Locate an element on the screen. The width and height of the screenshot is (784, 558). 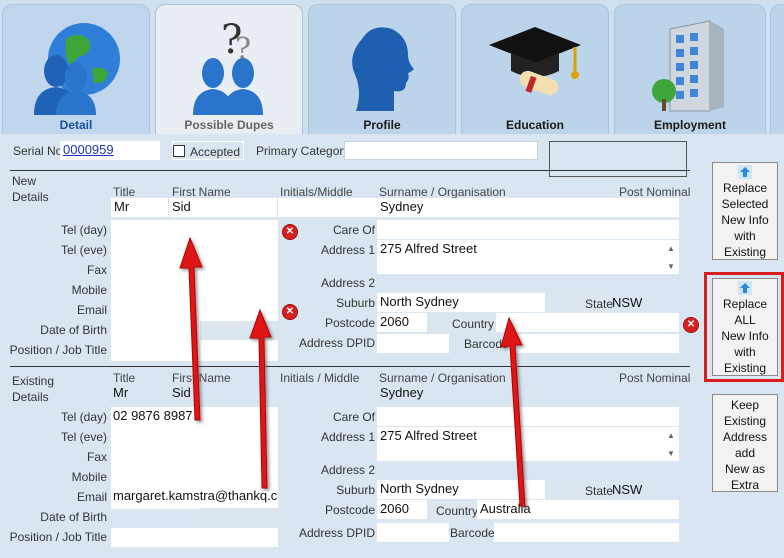
new-section-label: New is located at coordinates (24, 181).